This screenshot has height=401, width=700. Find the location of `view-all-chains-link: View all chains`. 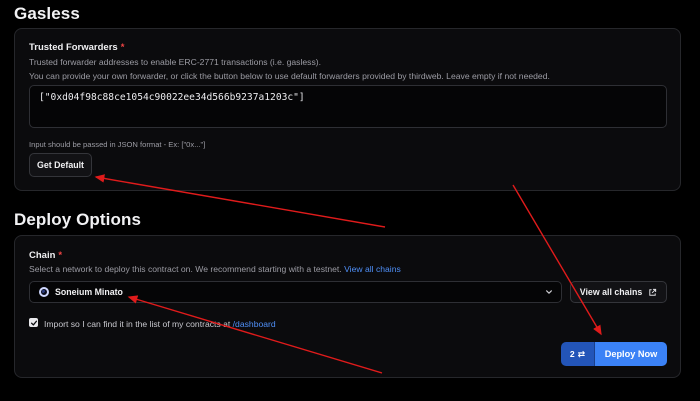

view-all-chains-link: View all chains is located at coordinates (372, 269).